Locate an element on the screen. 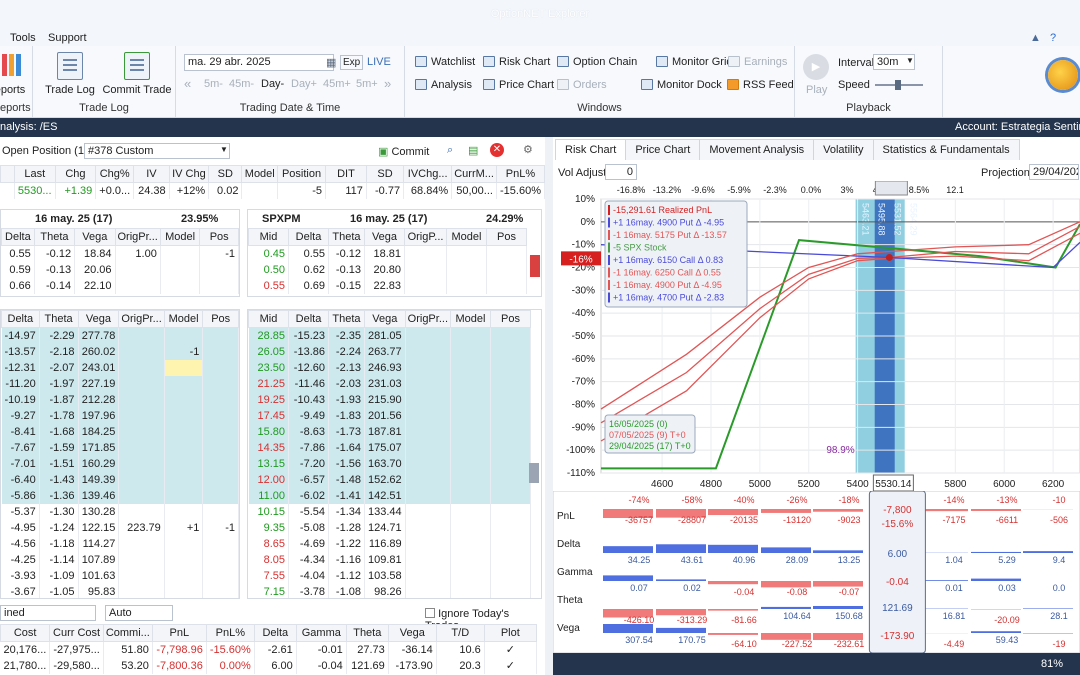  analysis-button: Analysis is located at coordinates (443, 85).